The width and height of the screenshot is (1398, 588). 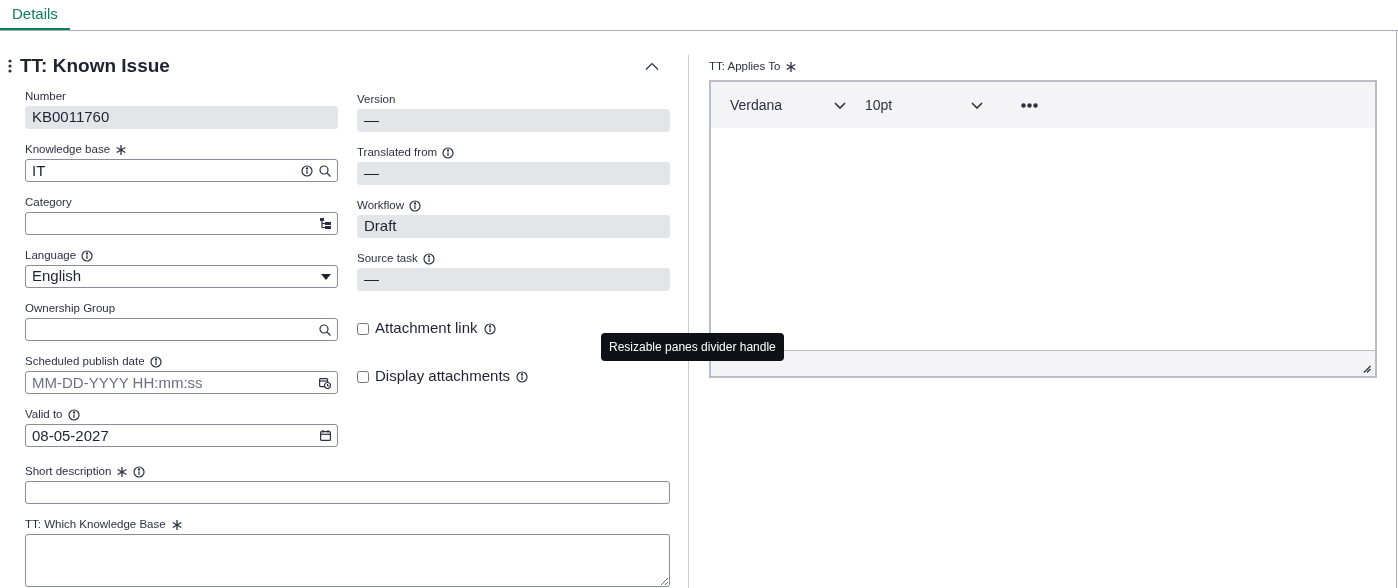 I want to click on collapse-caret-icon, so click(x=652, y=66).